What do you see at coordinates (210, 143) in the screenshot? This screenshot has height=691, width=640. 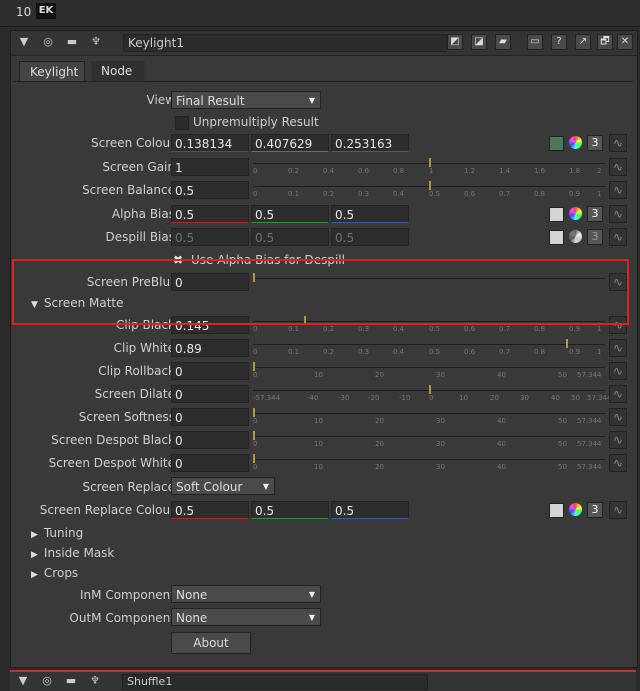 I see `screen-colour-r-field: 0.138134` at bounding box center [210, 143].